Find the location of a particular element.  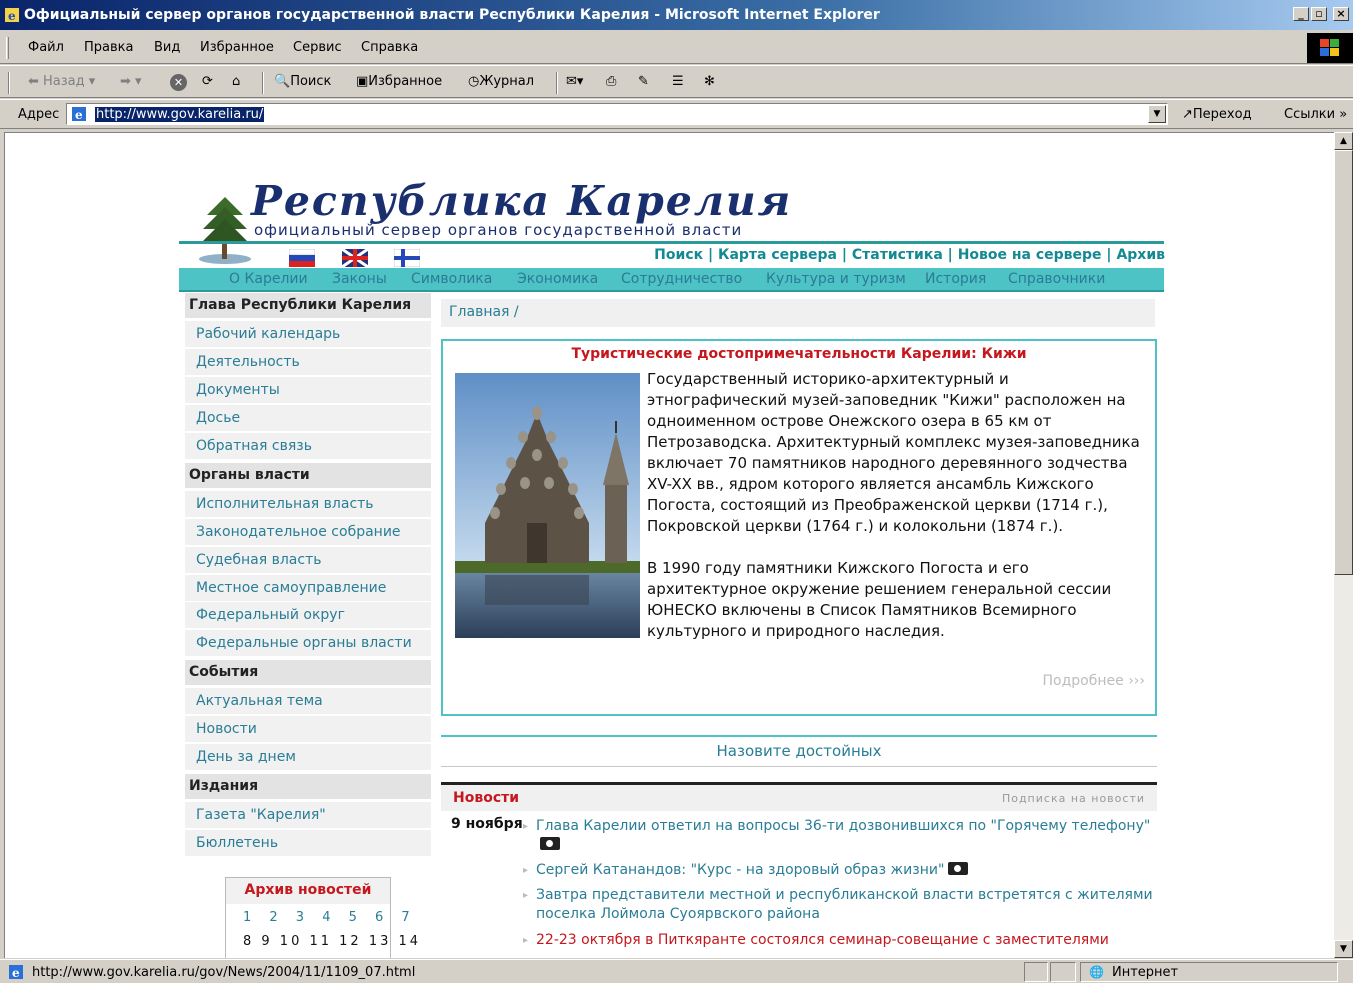

nav-reference: Справочники is located at coordinates (1056, 279).